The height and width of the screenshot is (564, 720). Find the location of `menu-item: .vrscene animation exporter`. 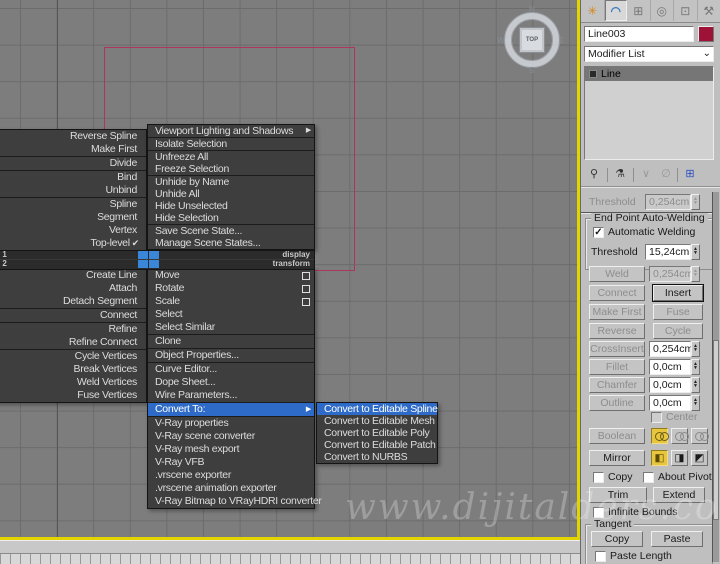

menu-item: .vrscene animation exporter is located at coordinates (231, 488).